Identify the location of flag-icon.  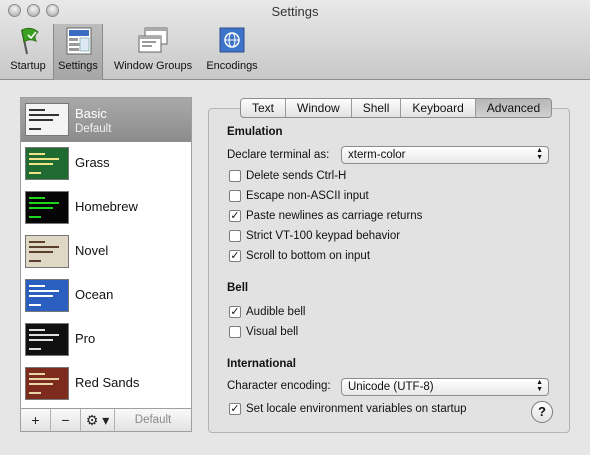
(28, 41).